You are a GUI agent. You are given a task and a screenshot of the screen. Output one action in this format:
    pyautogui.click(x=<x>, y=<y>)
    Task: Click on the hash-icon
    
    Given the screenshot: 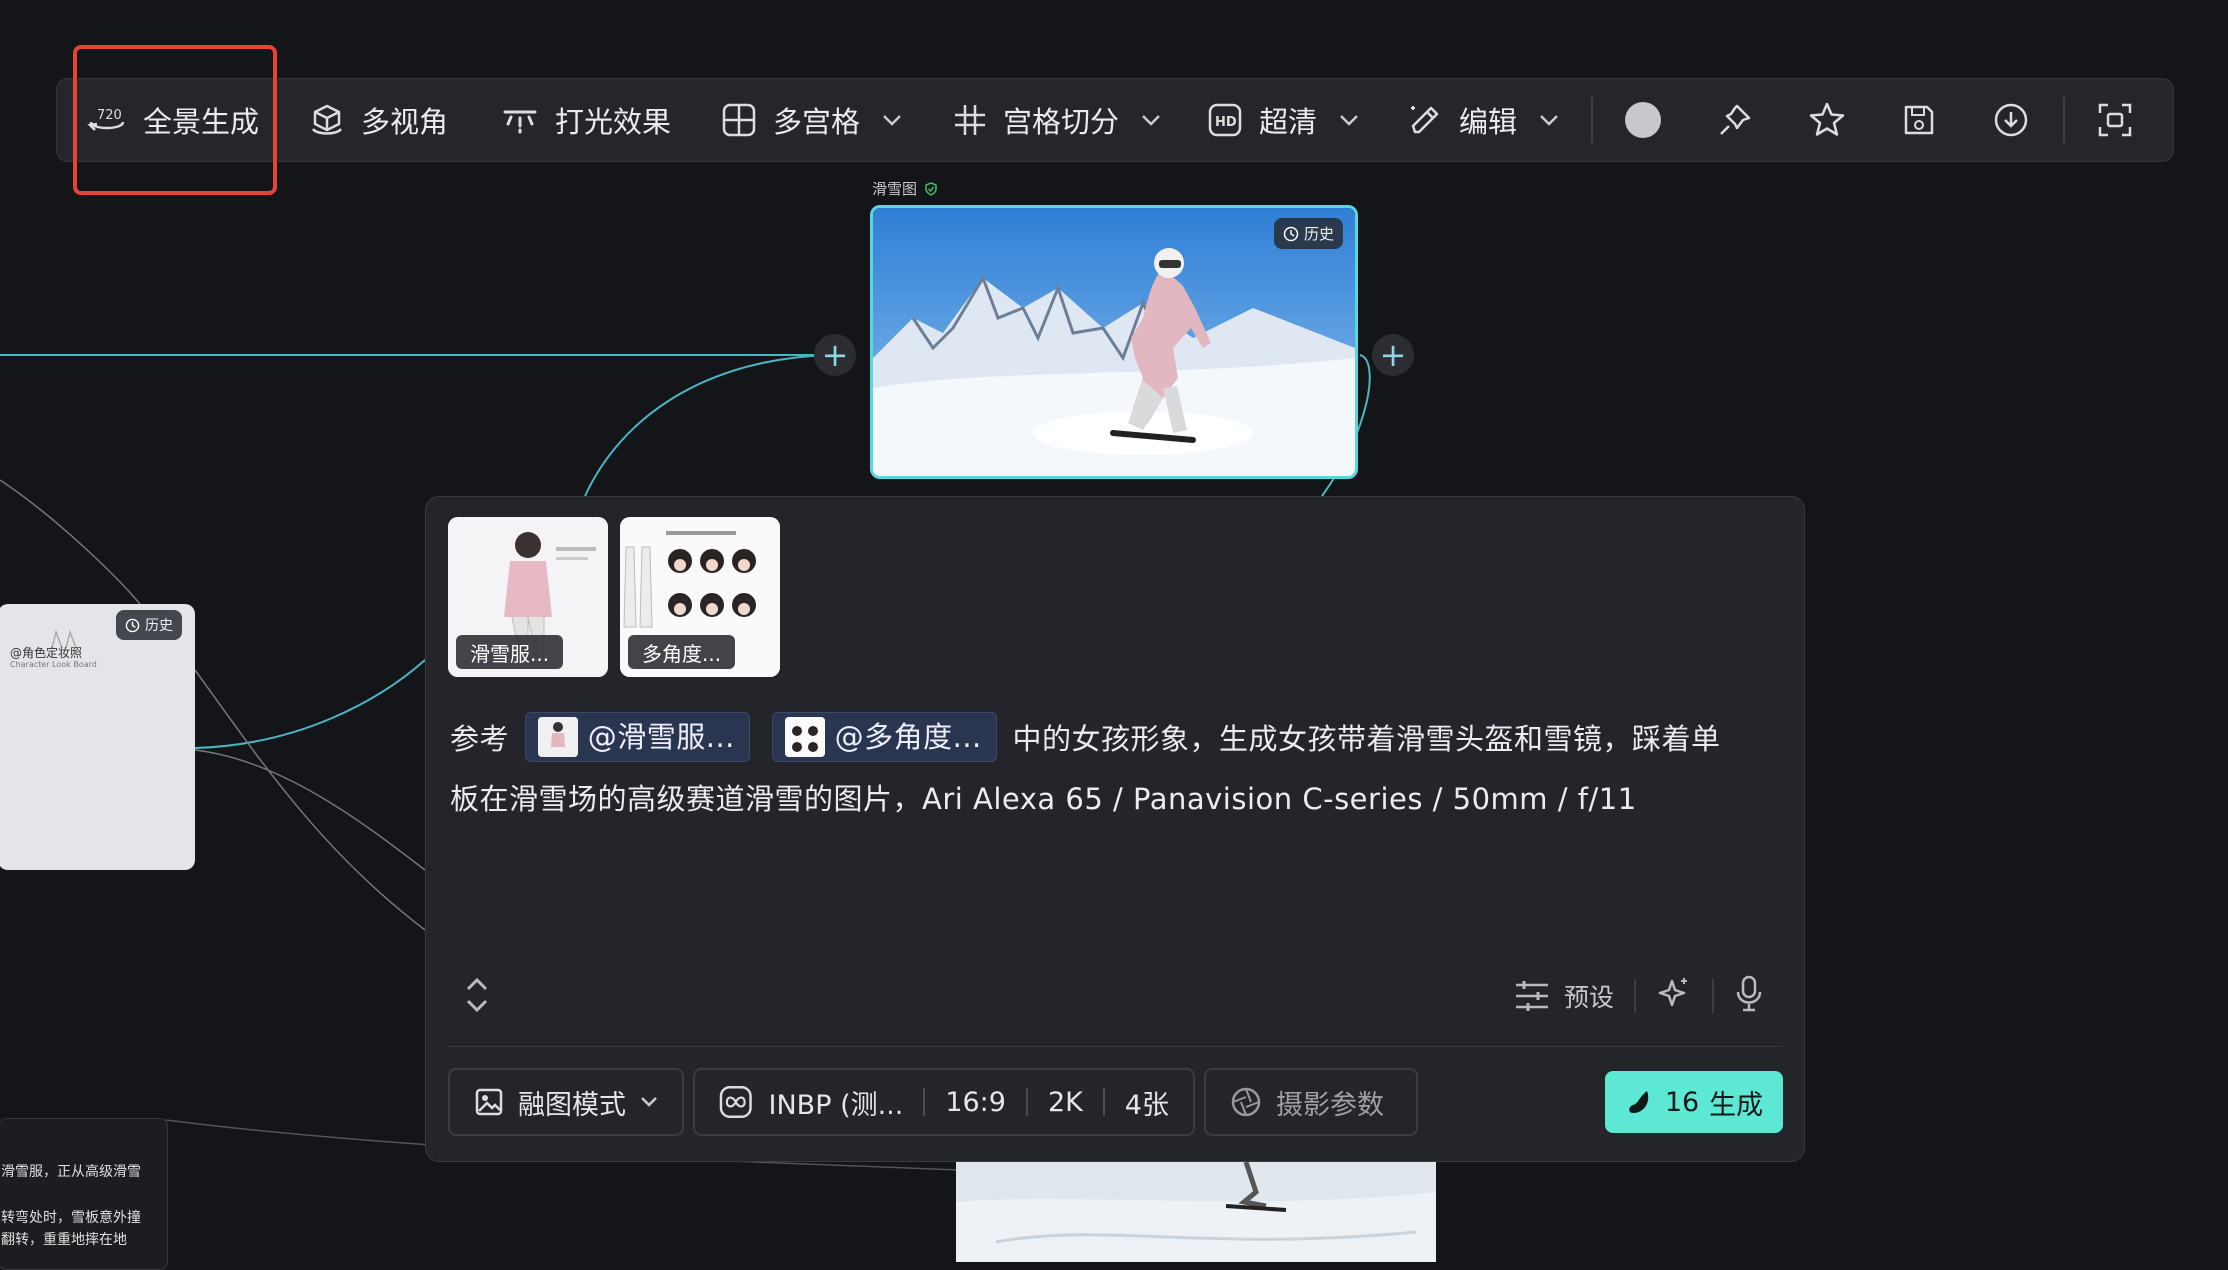 What is the action you would take?
    pyautogui.click(x=970, y=120)
    